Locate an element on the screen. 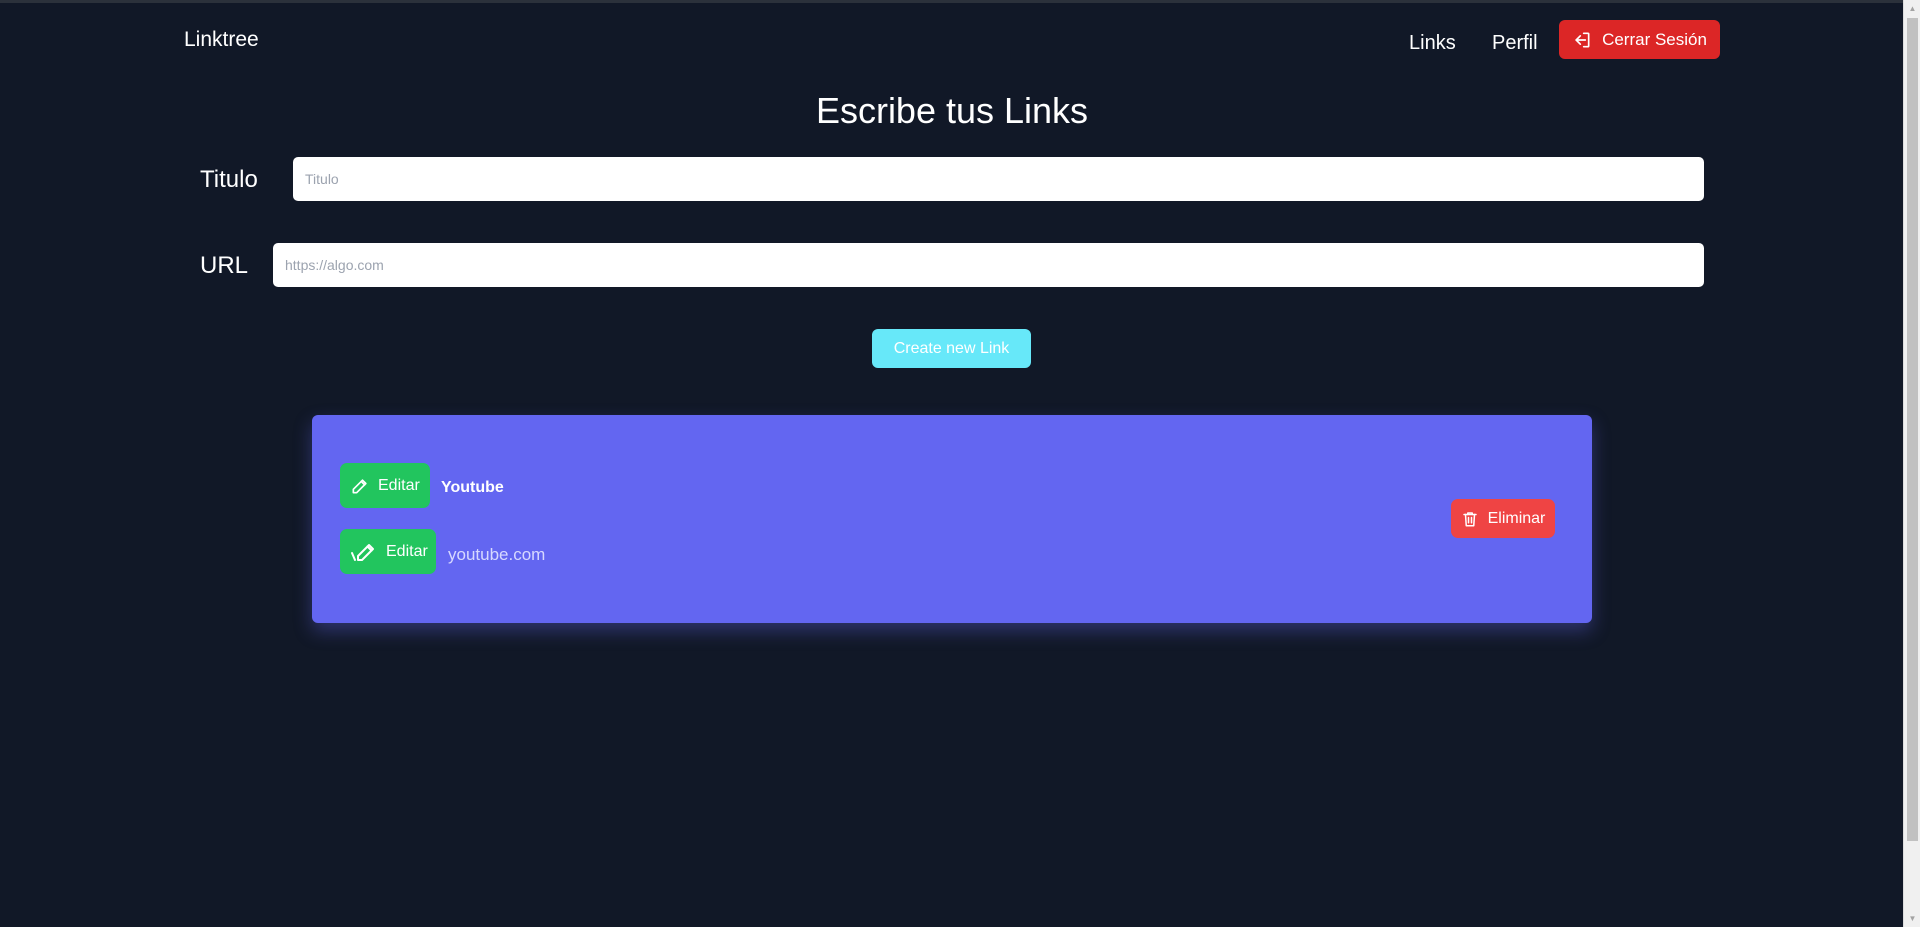 The height and width of the screenshot is (927, 1920). scrollbar-thumb is located at coordinates (1912, 429).